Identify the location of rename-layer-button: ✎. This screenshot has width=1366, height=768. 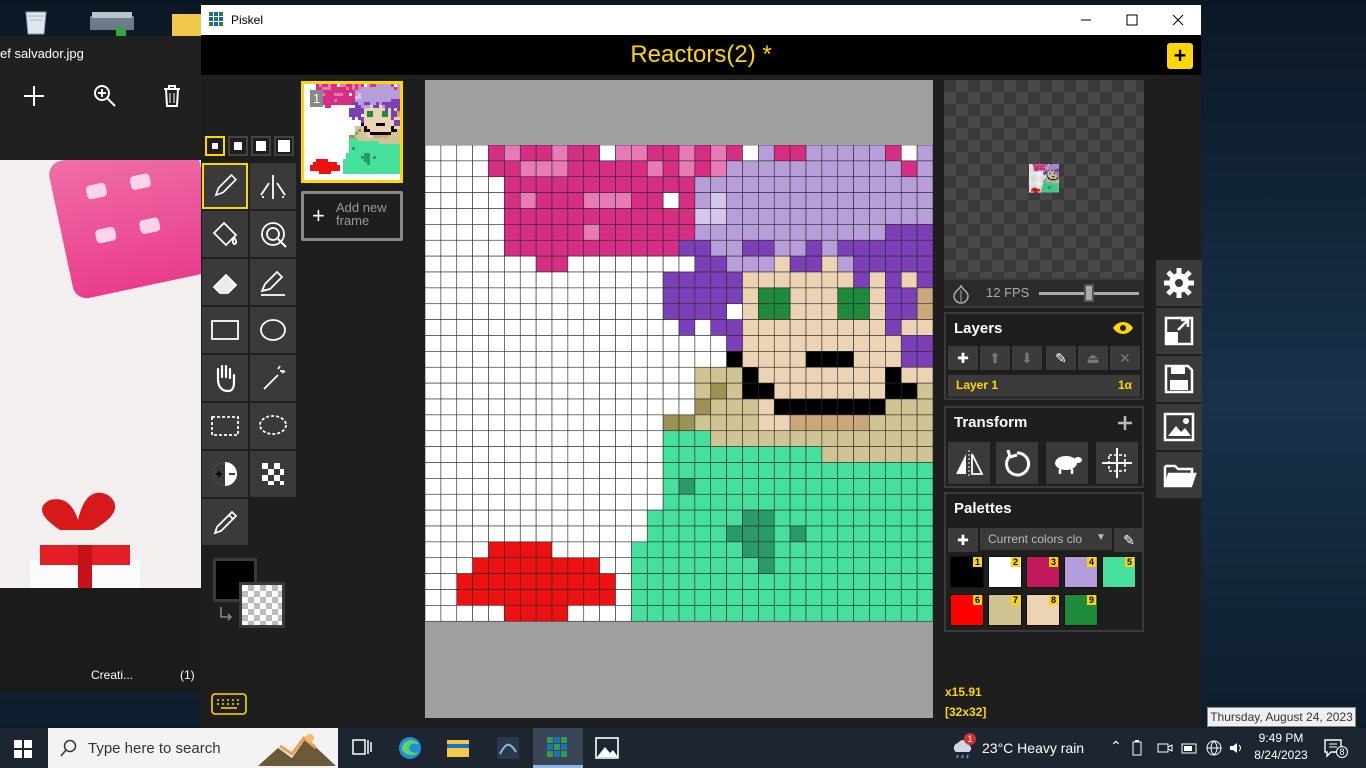
(1061, 358).